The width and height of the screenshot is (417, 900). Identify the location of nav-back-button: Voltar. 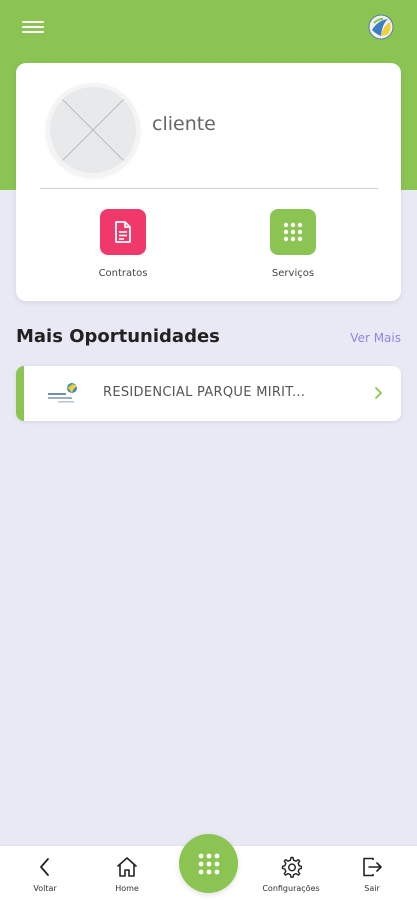
(45, 874).